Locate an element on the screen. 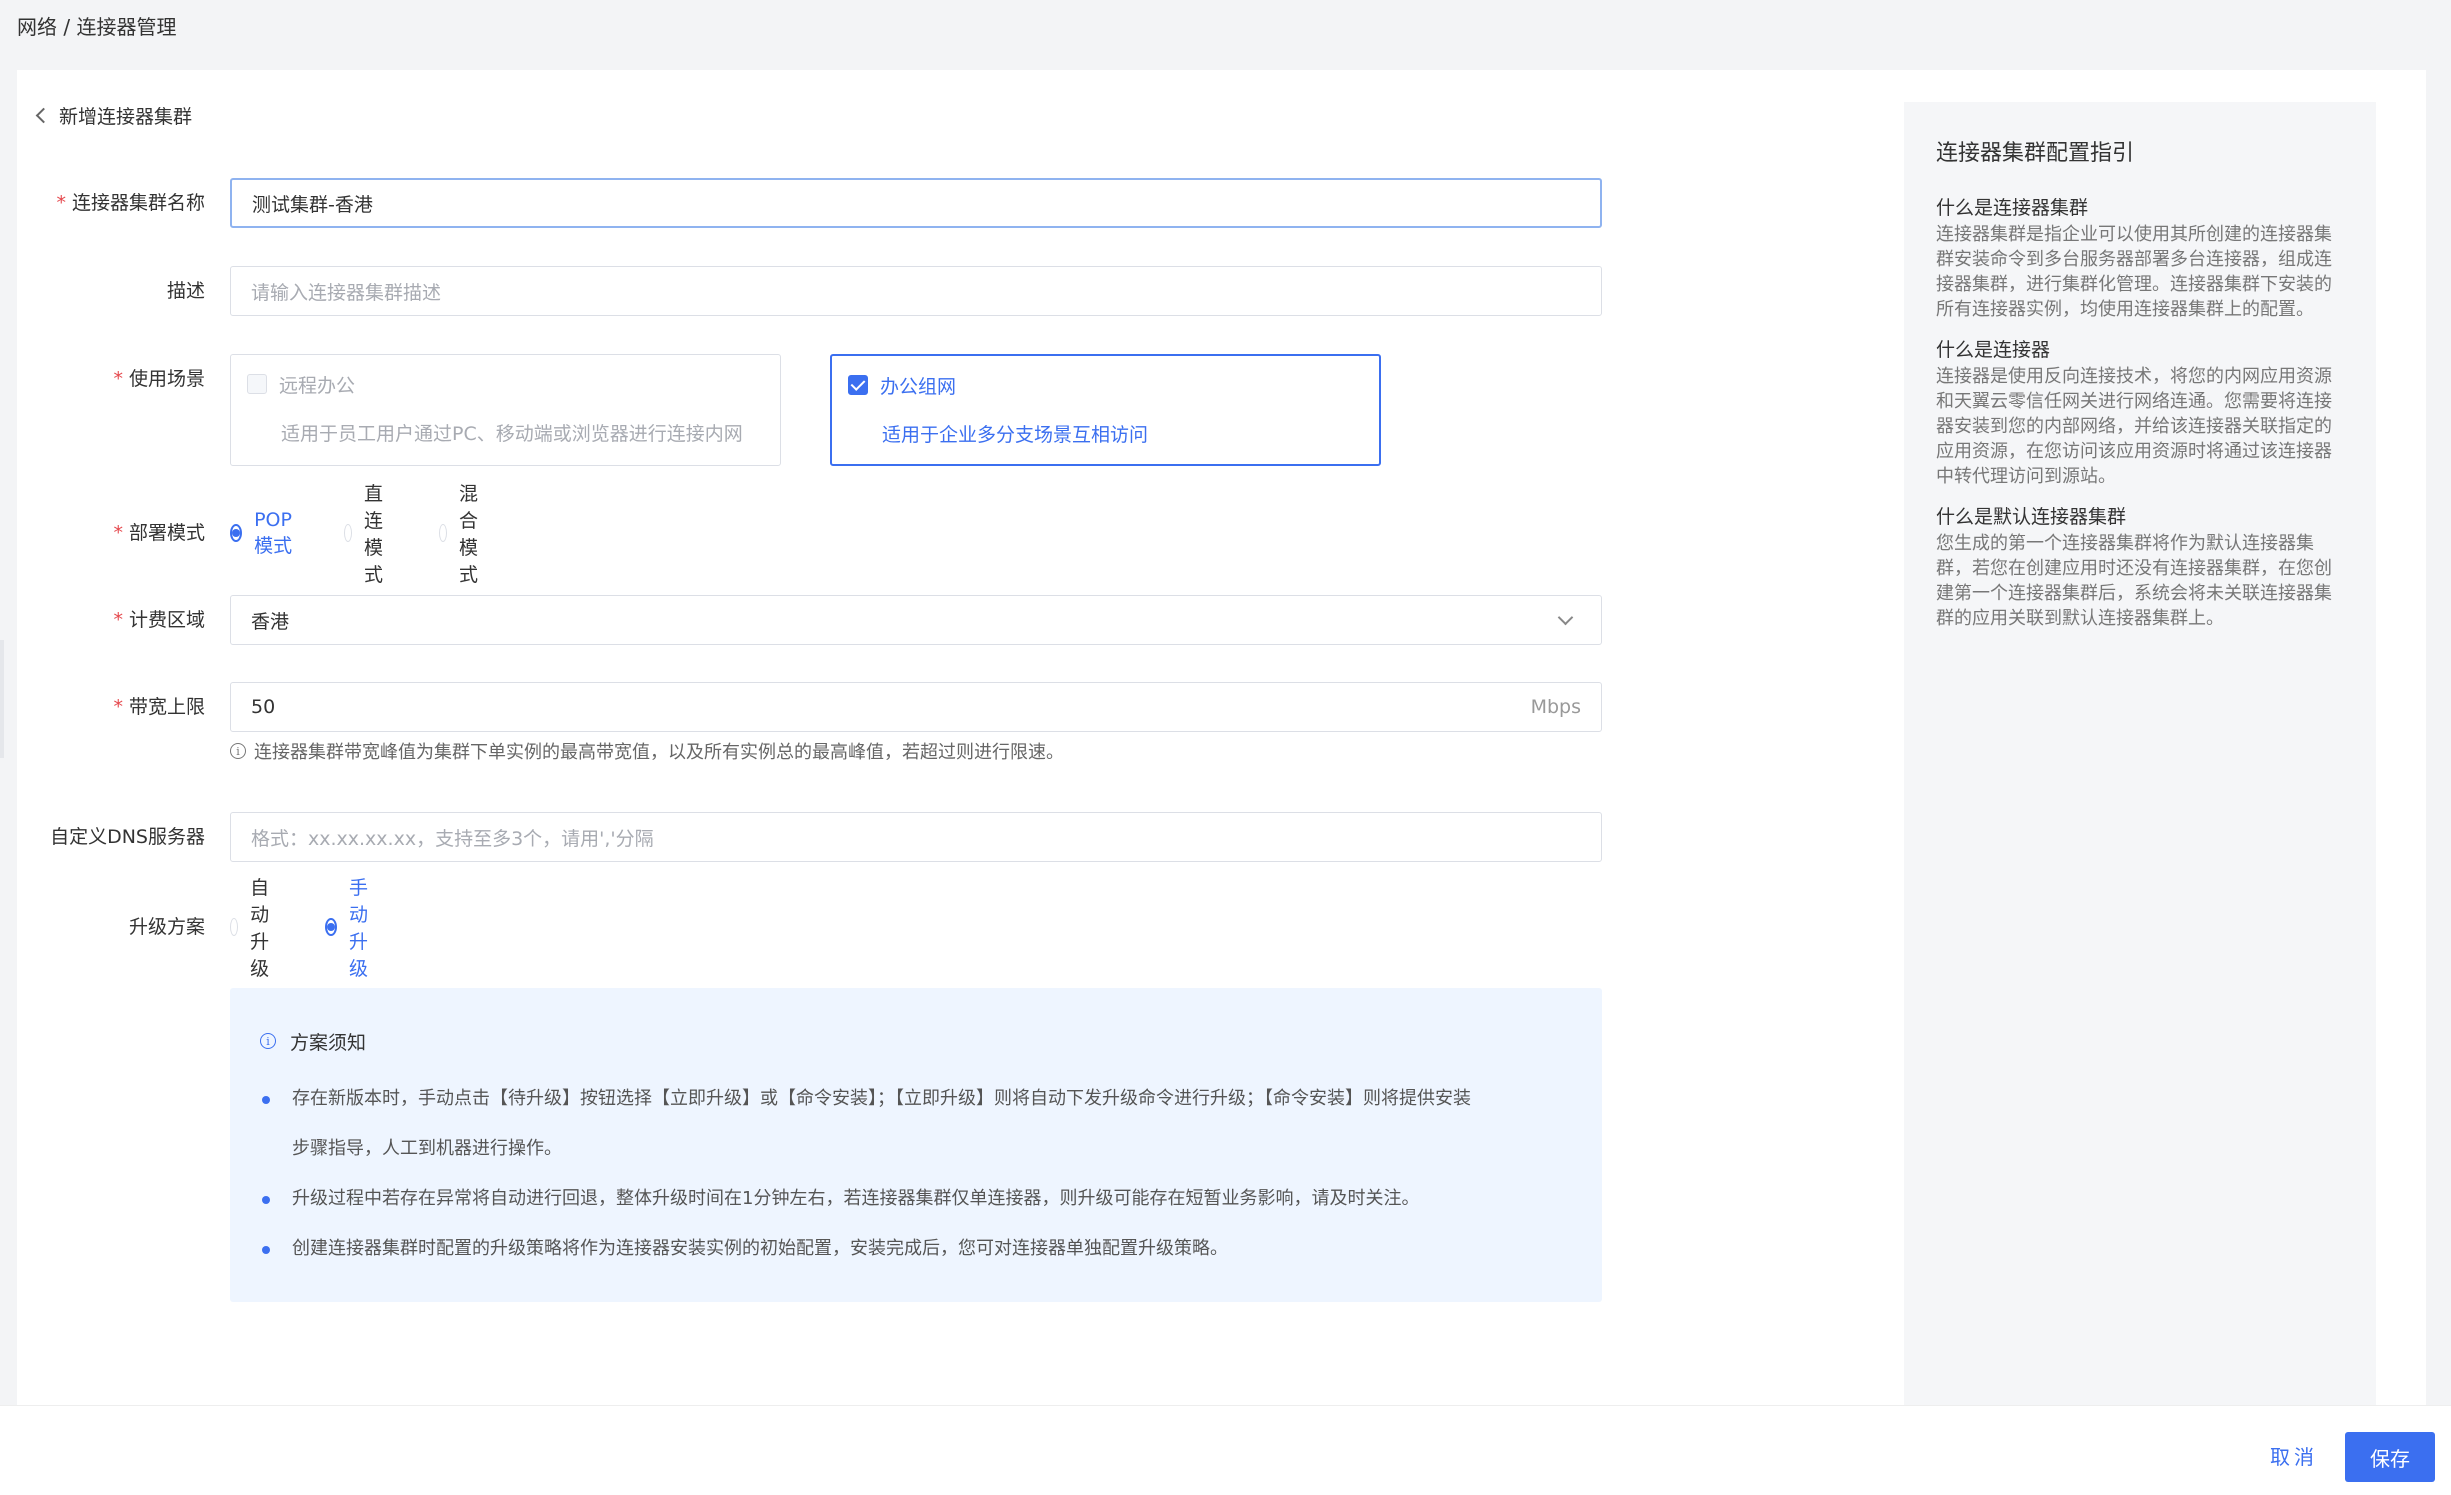 The height and width of the screenshot is (1495, 2451). scene-label: * 使用场景 is located at coordinates (159, 379).